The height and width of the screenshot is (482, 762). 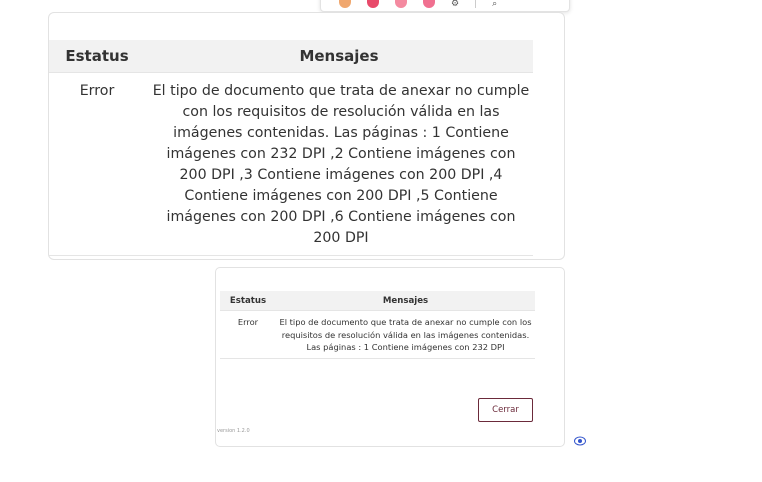 What do you see at coordinates (505, 410) in the screenshot?
I see `close-button: Cerrar` at bounding box center [505, 410].